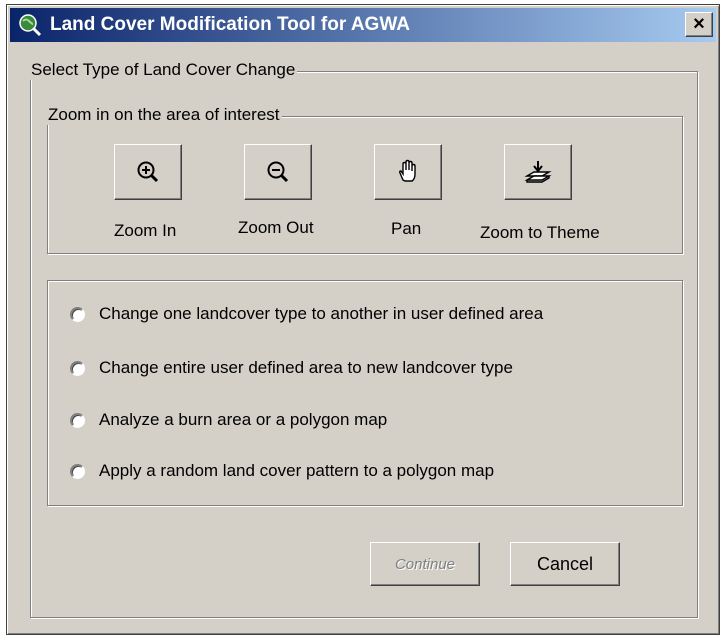 The height and width of the screenshot is (639, 725). Describe the element at coordinates (163, 70) in the screenshot. I see `land-cover-change-group-label: Select Type of Land Cover Change` at that location.